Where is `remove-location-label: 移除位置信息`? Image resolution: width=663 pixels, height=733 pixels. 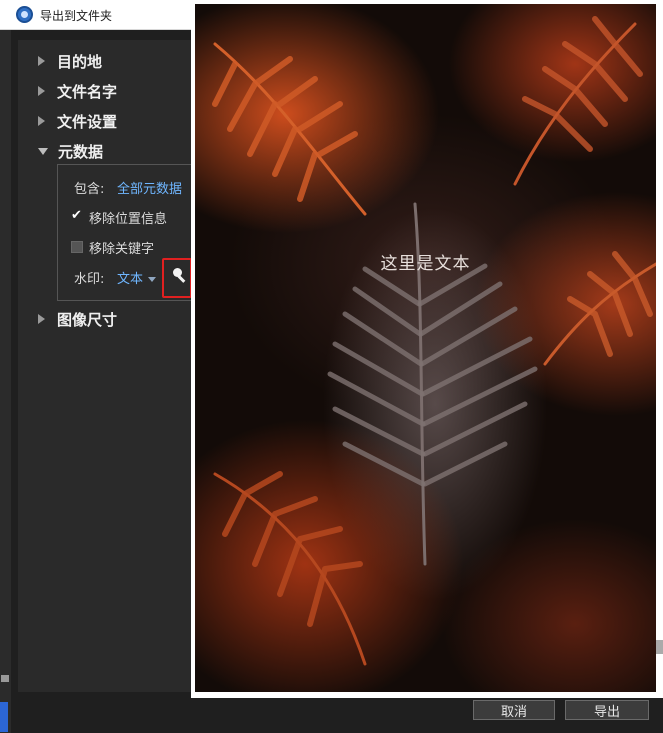
remove-location-label: 移除位置信息 is located at coordinates (128, 217).